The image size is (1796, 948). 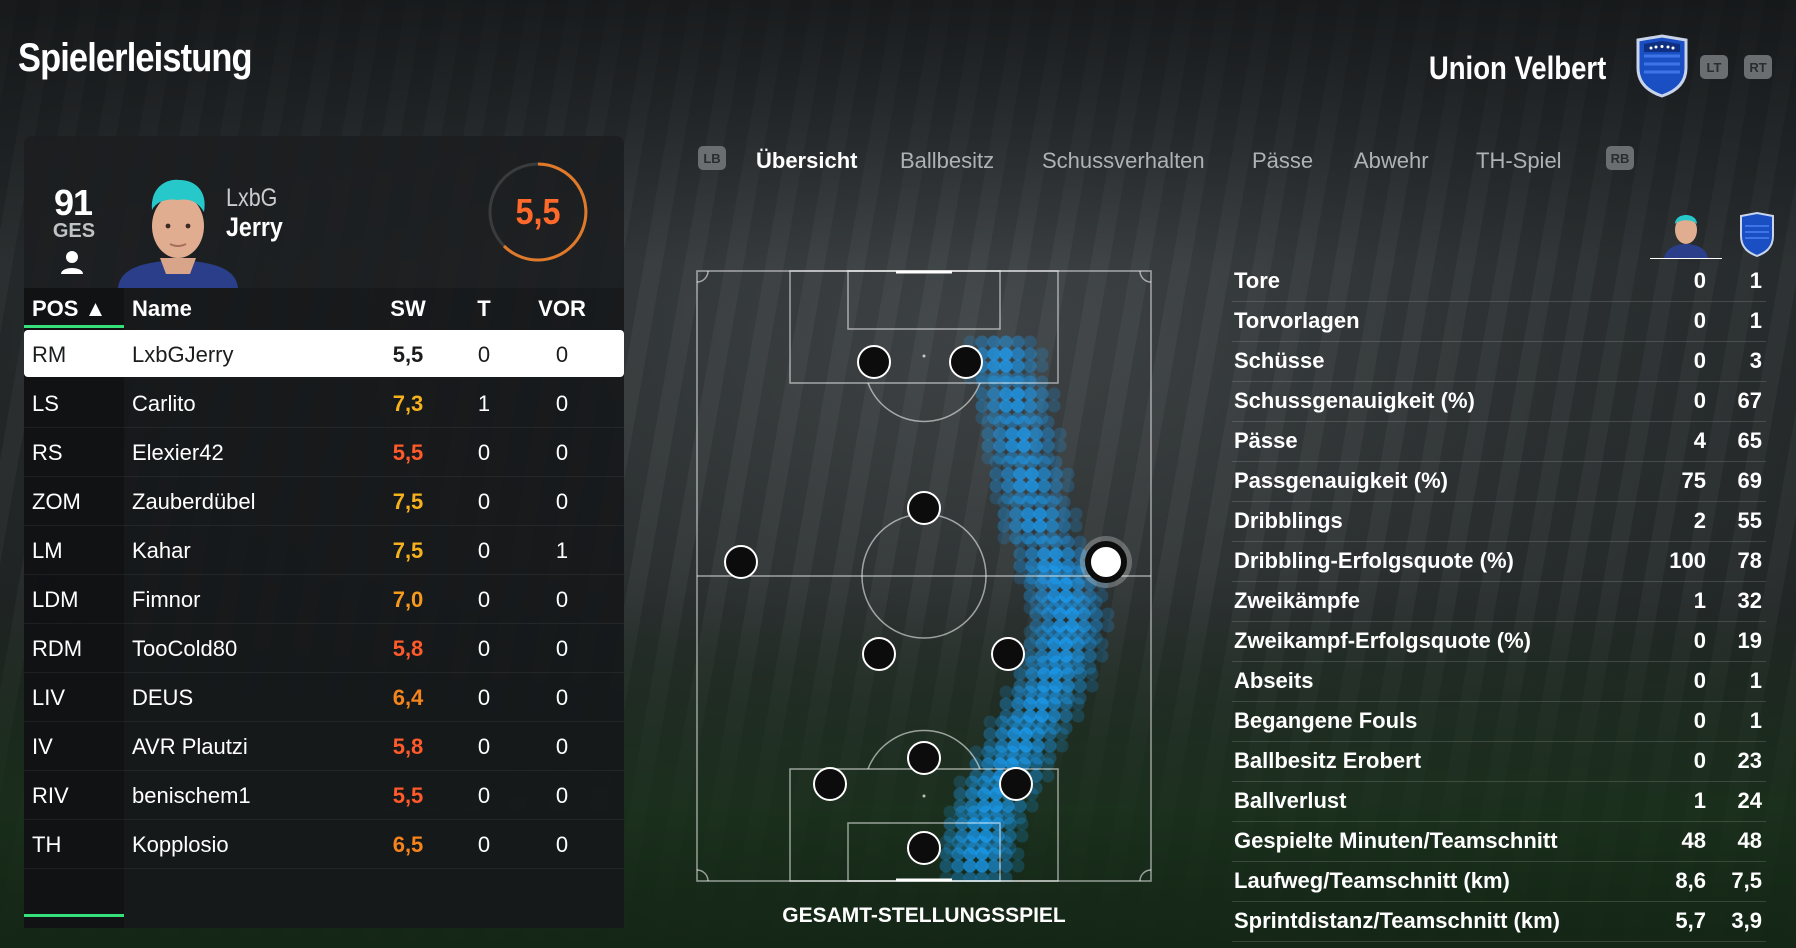 I want to click on table-row: IV AVR Plautzi 5,8 0 0, so click(x=324, y=746).